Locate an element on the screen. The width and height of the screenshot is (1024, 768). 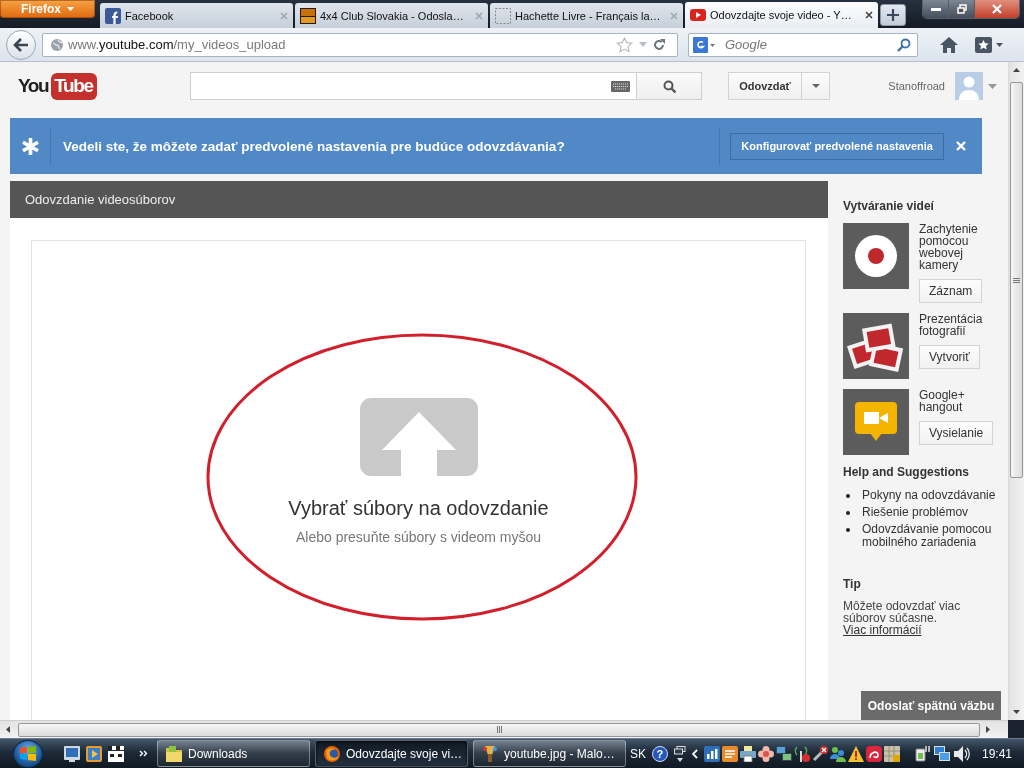
select-files-link: Vybrať súbory na odovzdanie is located at coordinates (418, 508).